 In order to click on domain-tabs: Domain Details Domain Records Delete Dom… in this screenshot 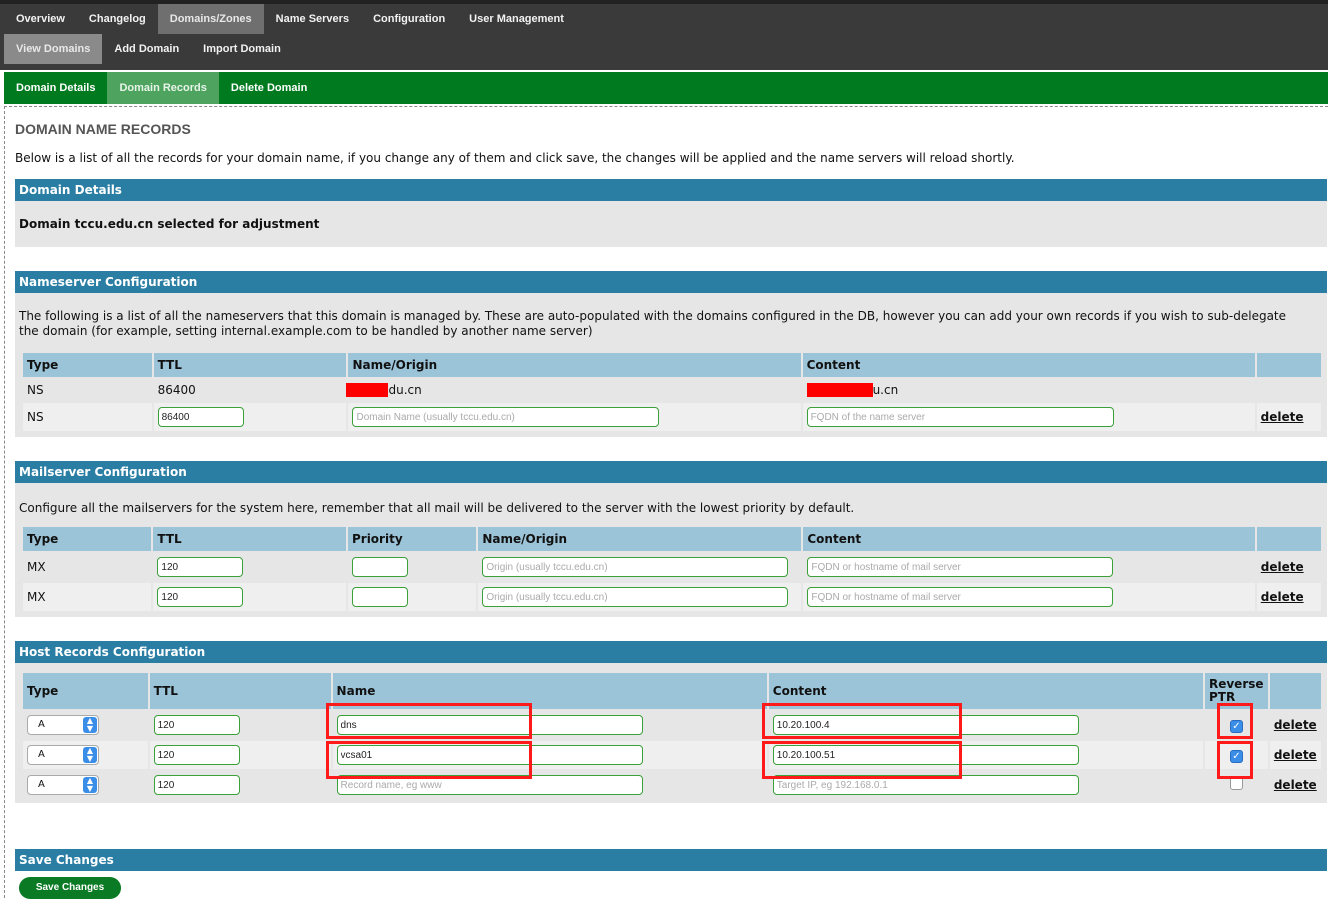, I will do `click(666, 88)`.